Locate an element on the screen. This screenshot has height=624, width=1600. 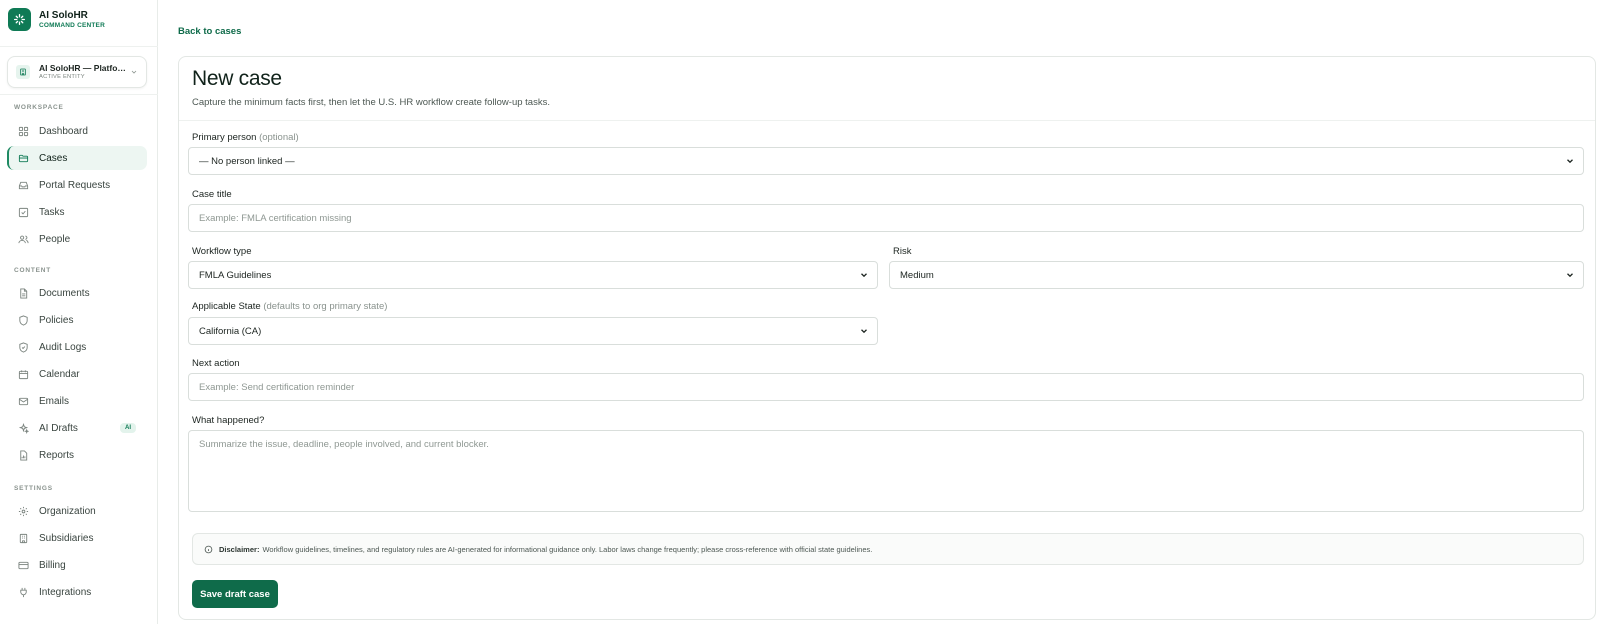
sidebar-item-label: Emails is located at coordinates (54, 401).